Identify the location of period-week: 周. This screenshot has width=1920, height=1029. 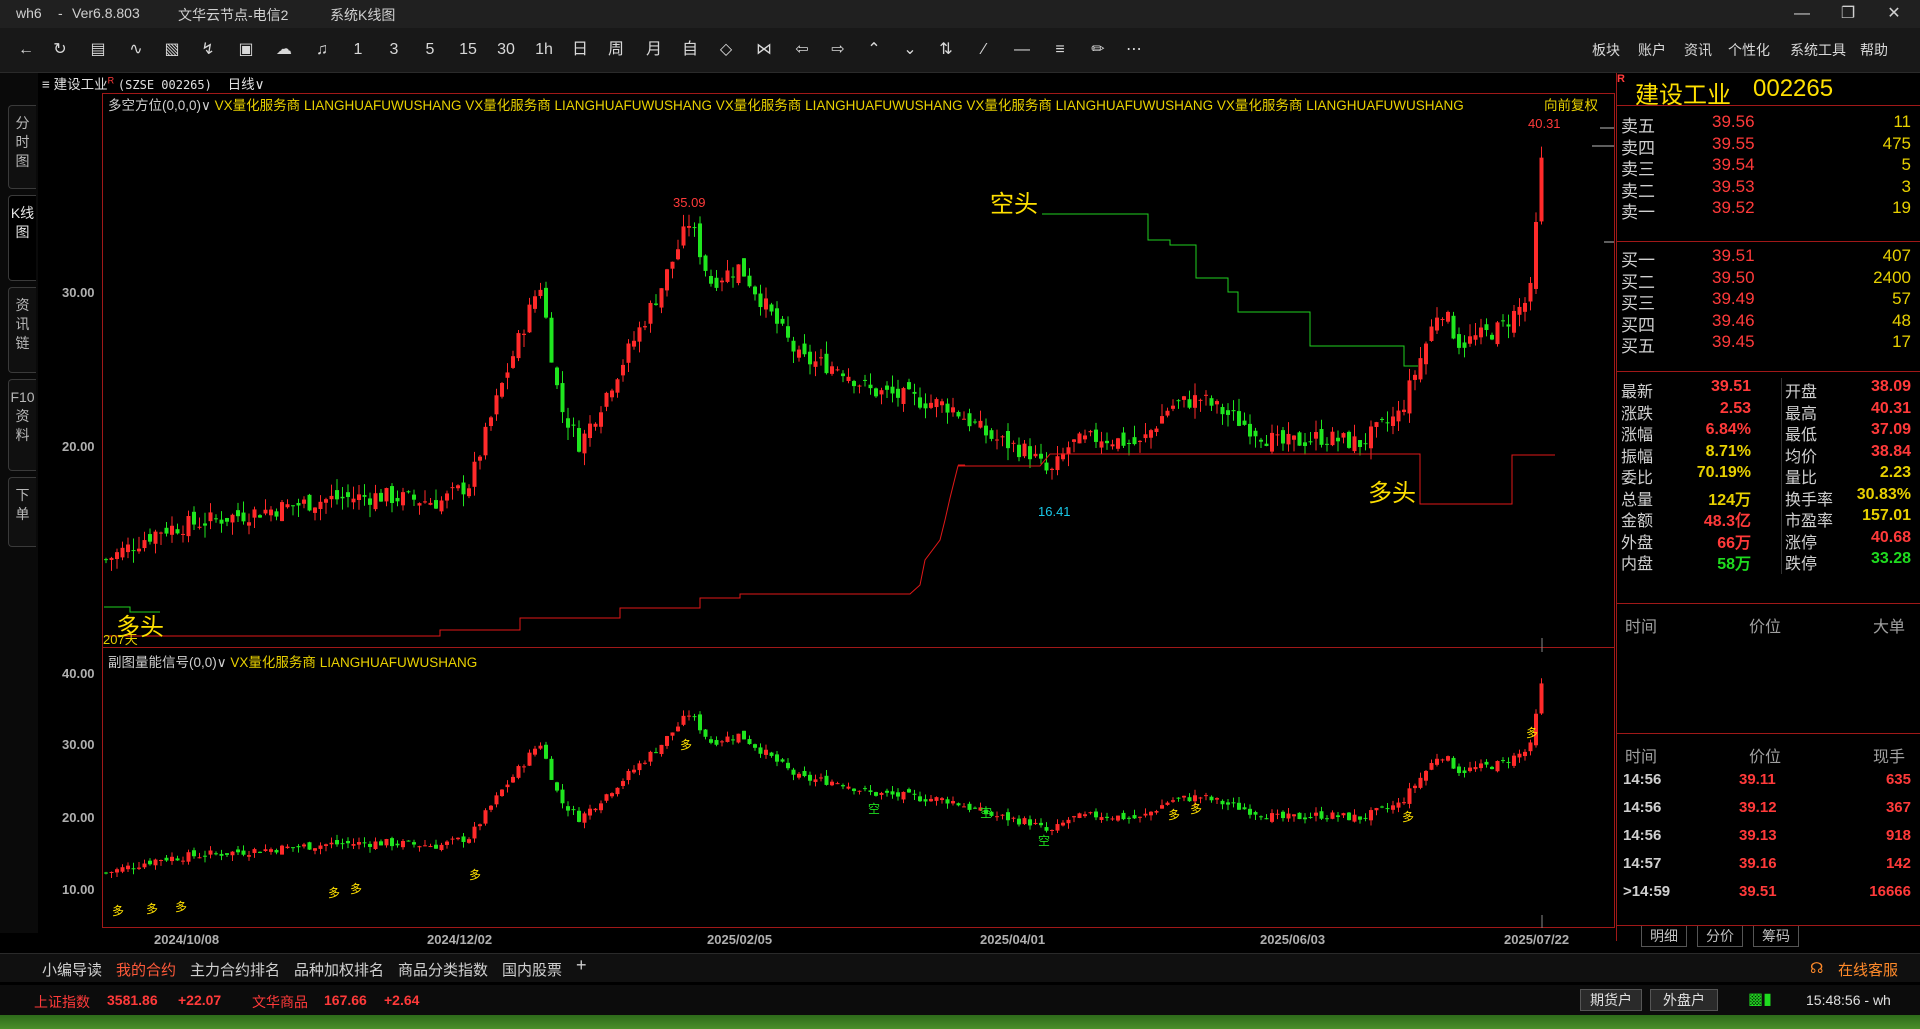
(616, 50).